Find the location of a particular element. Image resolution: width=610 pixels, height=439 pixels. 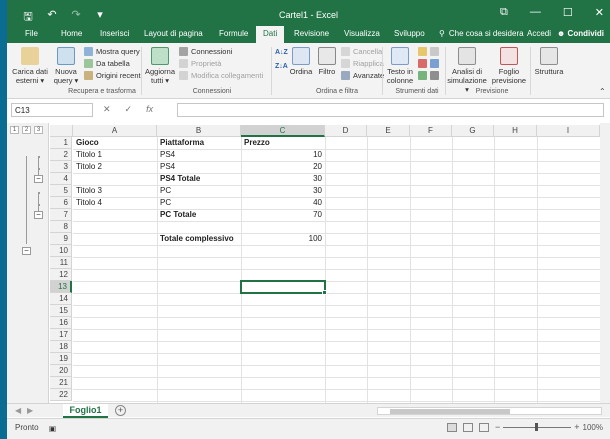

selected-cell-c13 is located at coordinates (283, 287).